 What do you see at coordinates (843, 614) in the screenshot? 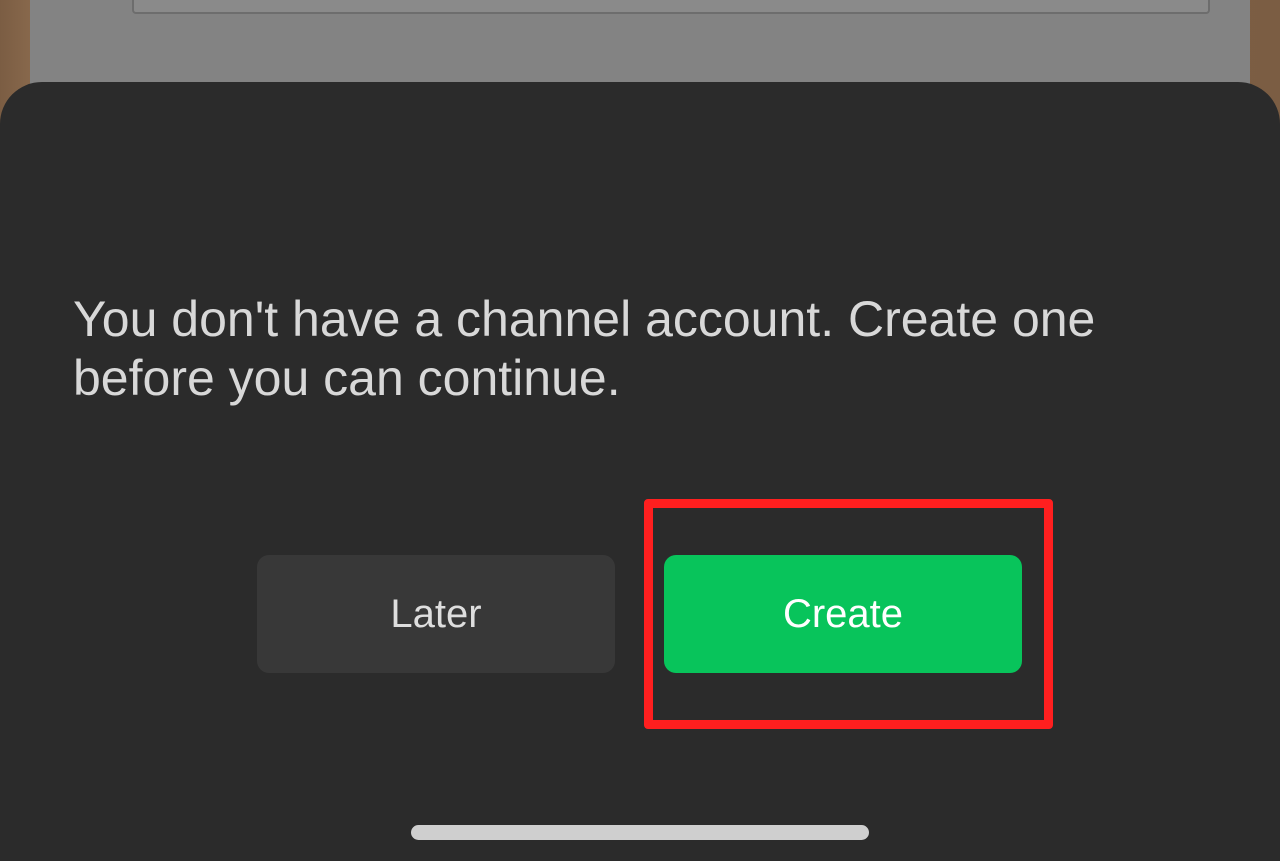
I see `create-button: Create` at bounding box center [843, 614].